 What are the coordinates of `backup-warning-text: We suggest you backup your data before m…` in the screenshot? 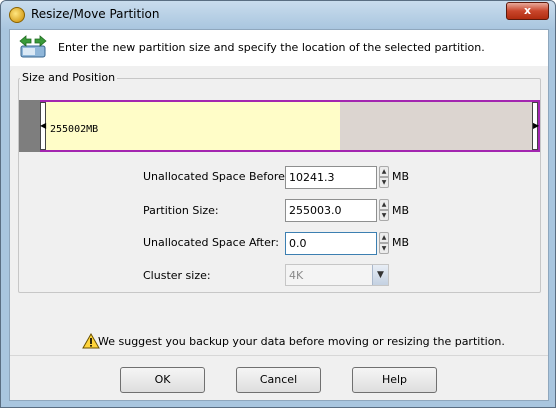 It's located at (301, 341).